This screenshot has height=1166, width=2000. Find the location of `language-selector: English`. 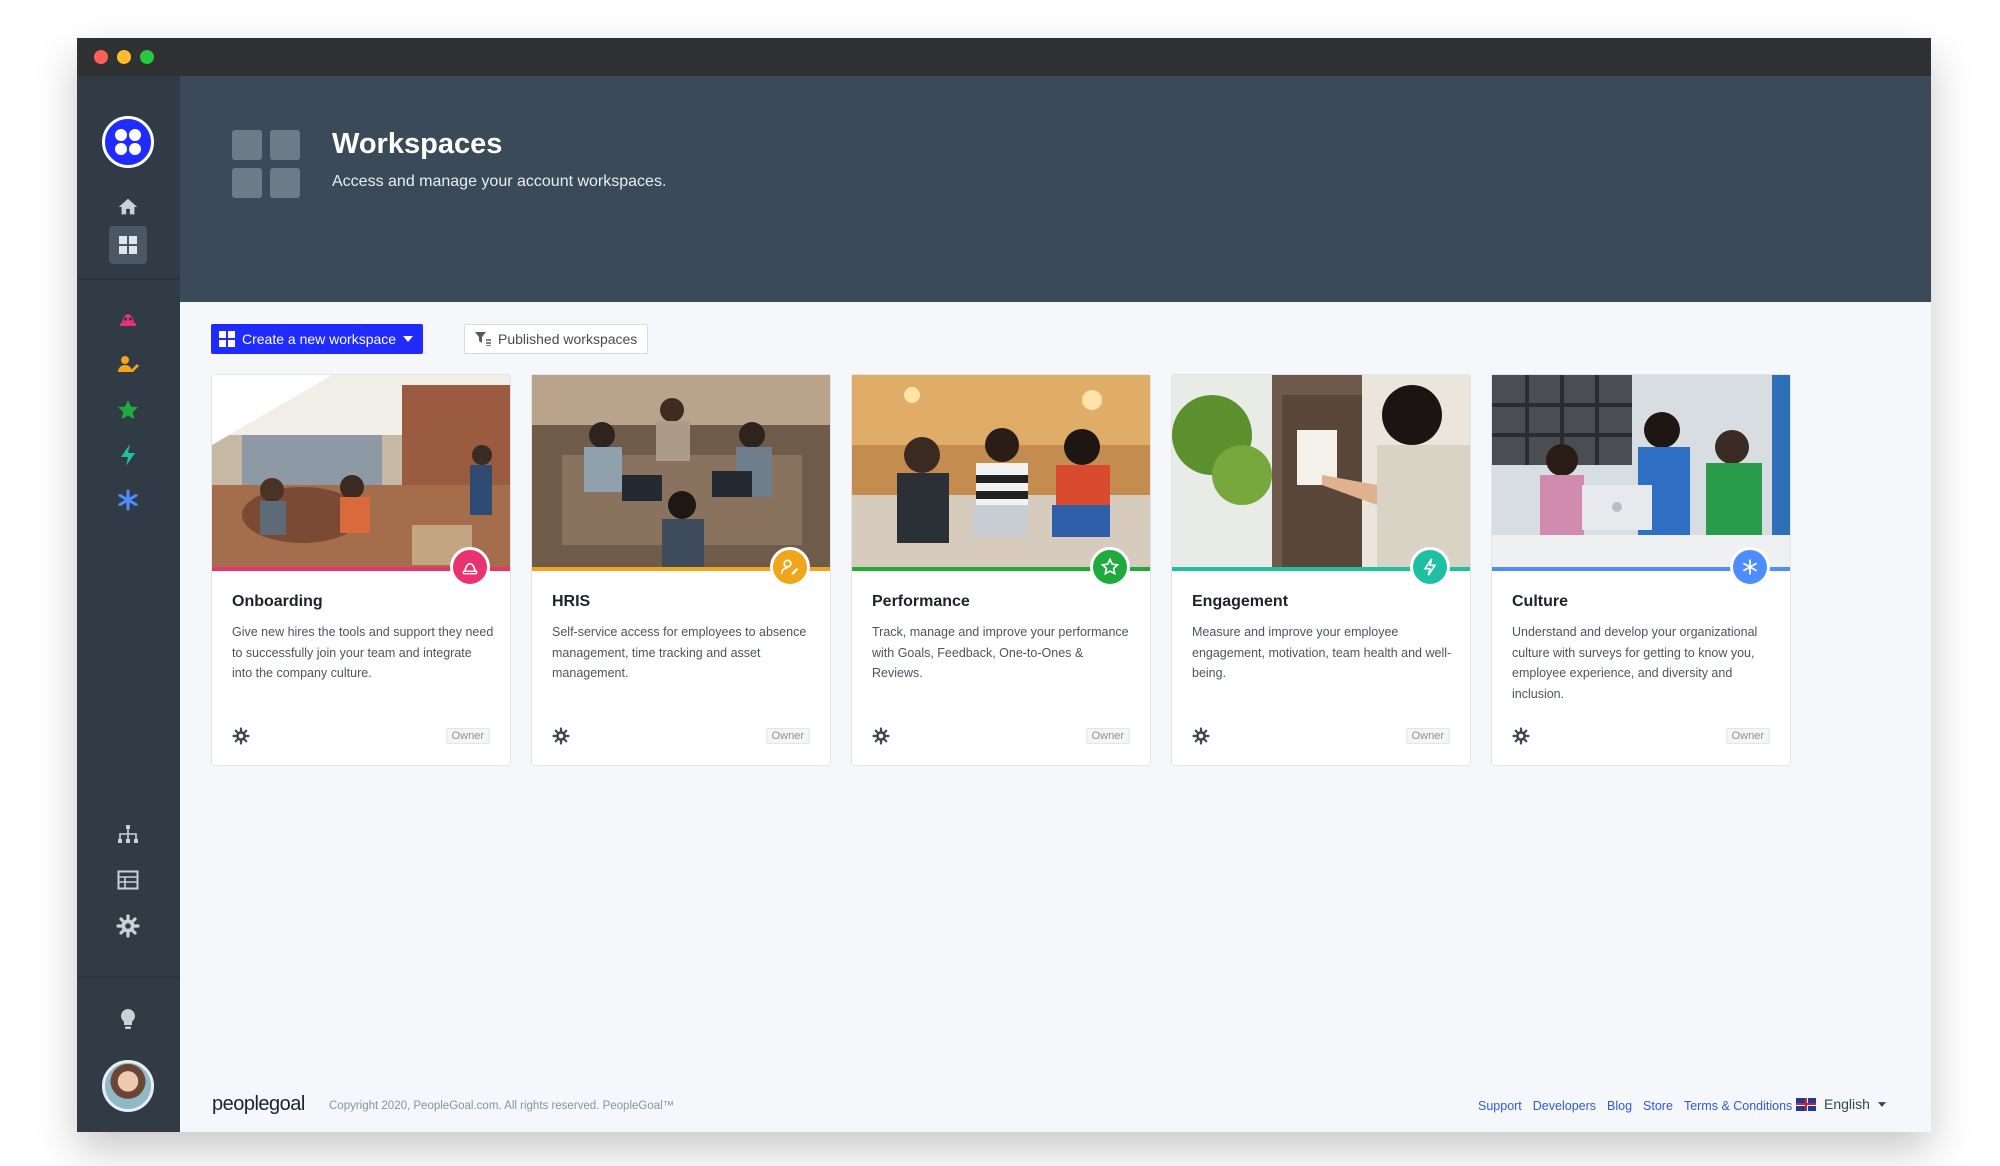

language-selector: English is located at coordinates (1841, 1104).